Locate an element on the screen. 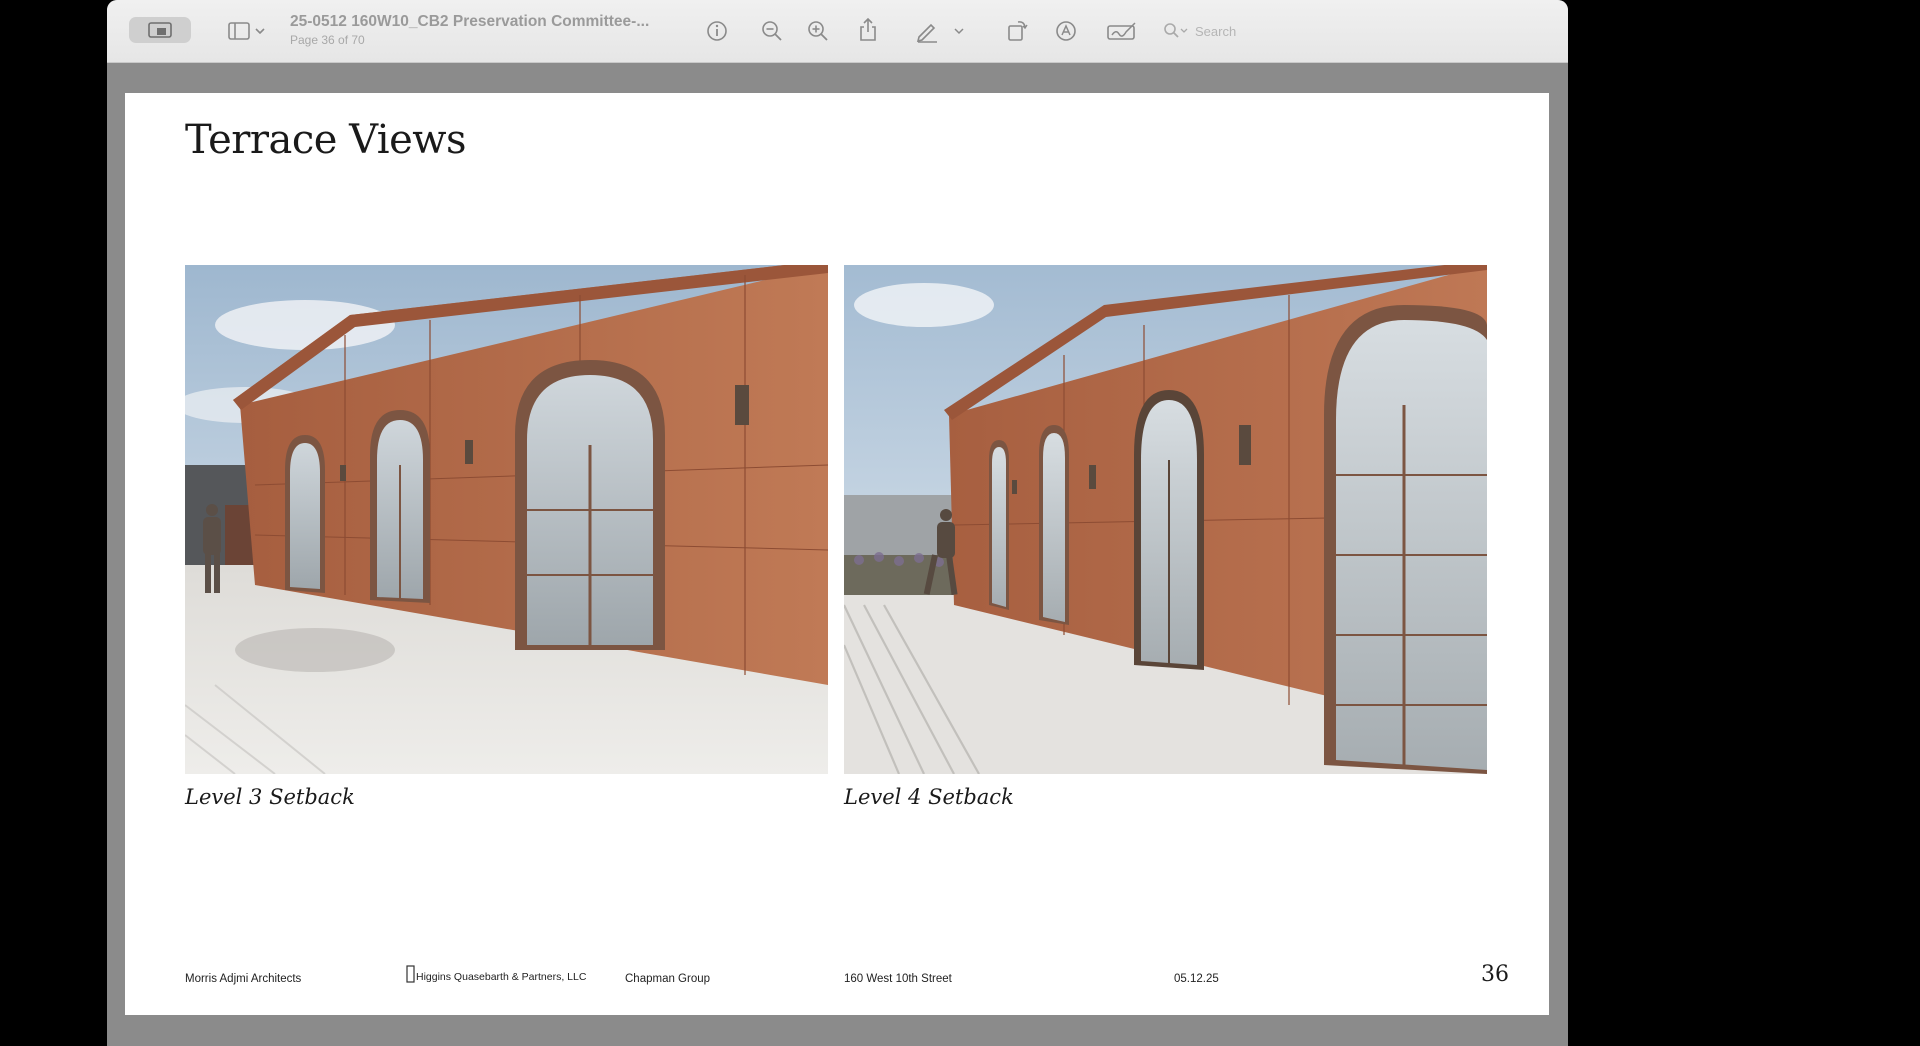 Image resolution: width=1920 pixels, height=1046 pixels. search-field: Search is located at coordinates (1223, 31).